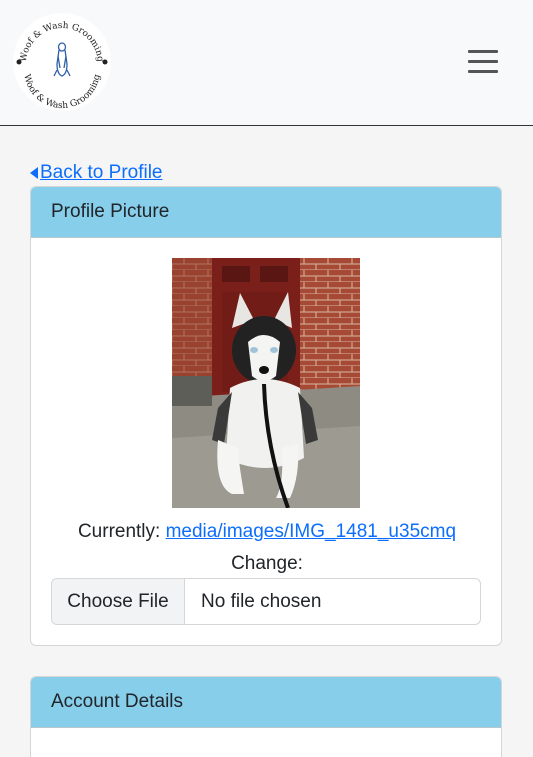 This screenshot has height=757, width=533. I want to click on choose-file-button: Choose File, so click(118, 601).